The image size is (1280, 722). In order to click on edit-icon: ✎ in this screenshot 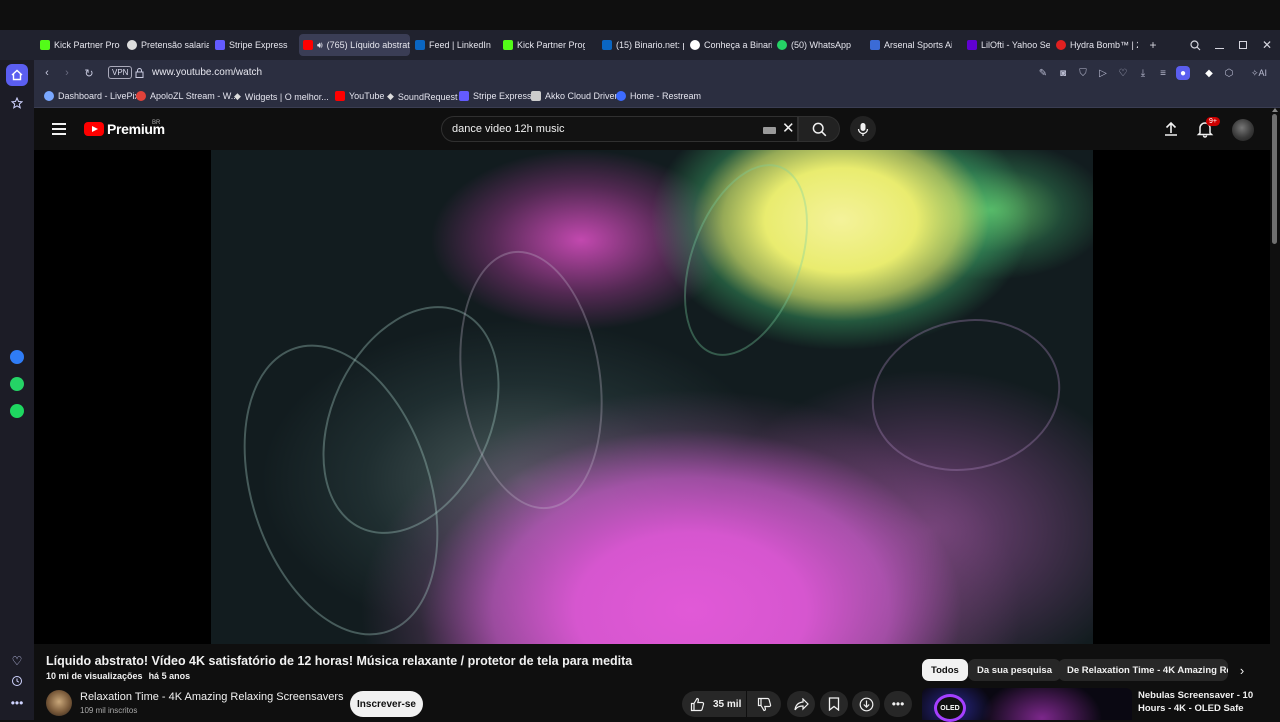, I will do `click(1043, 73)`.